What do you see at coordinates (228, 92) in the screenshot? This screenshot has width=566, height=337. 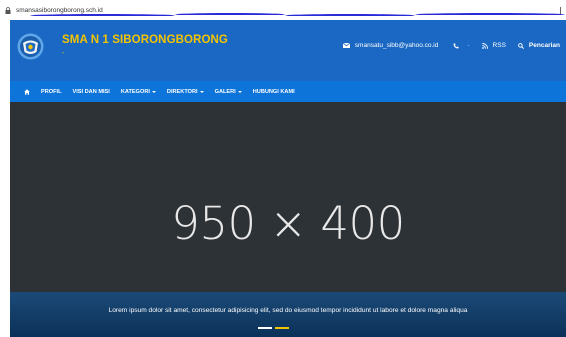 I see `nav-item-galeri: GALERI` at bounding box center [228, 92].